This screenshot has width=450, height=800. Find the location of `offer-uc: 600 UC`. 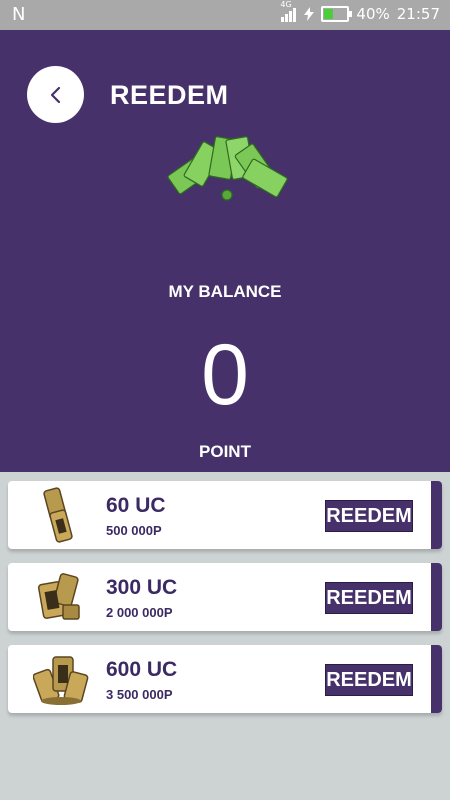

offer-uc: 600 UC is located at coordinates (142, 669).